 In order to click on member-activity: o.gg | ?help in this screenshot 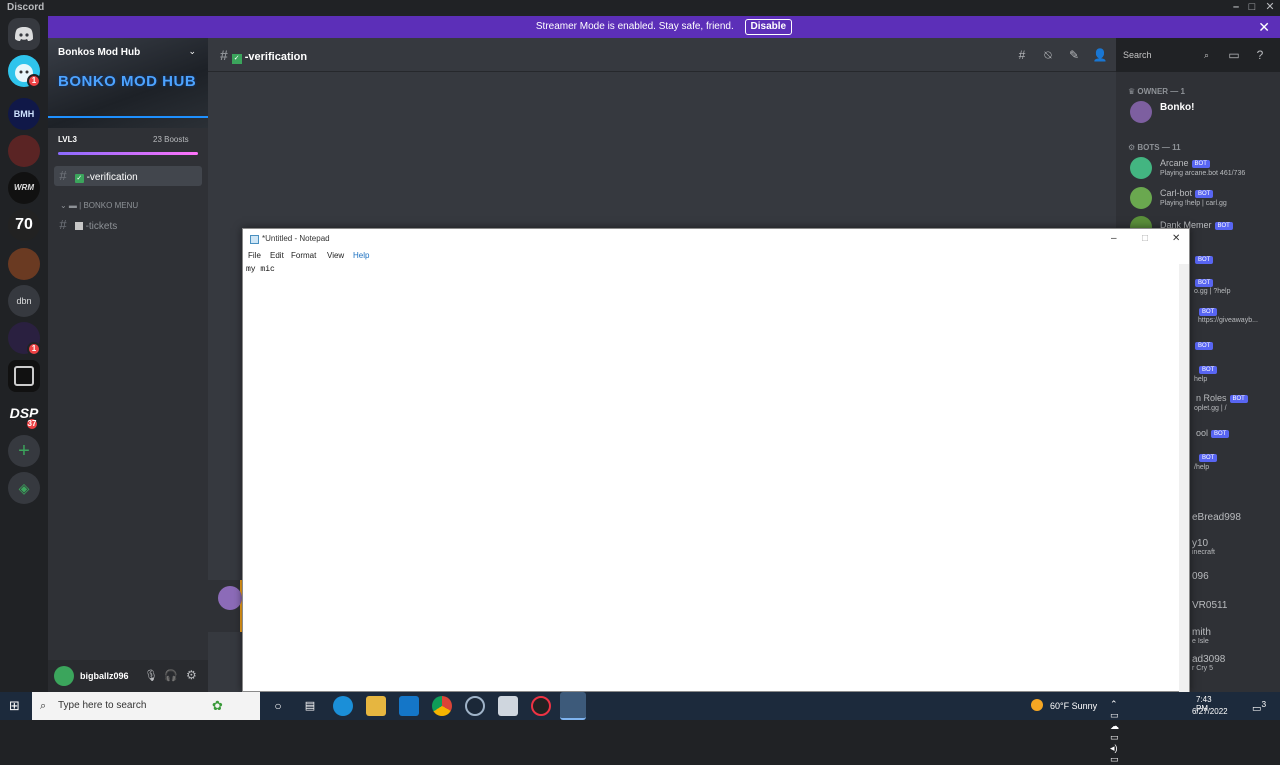, I will do `click(1212, 291)`.